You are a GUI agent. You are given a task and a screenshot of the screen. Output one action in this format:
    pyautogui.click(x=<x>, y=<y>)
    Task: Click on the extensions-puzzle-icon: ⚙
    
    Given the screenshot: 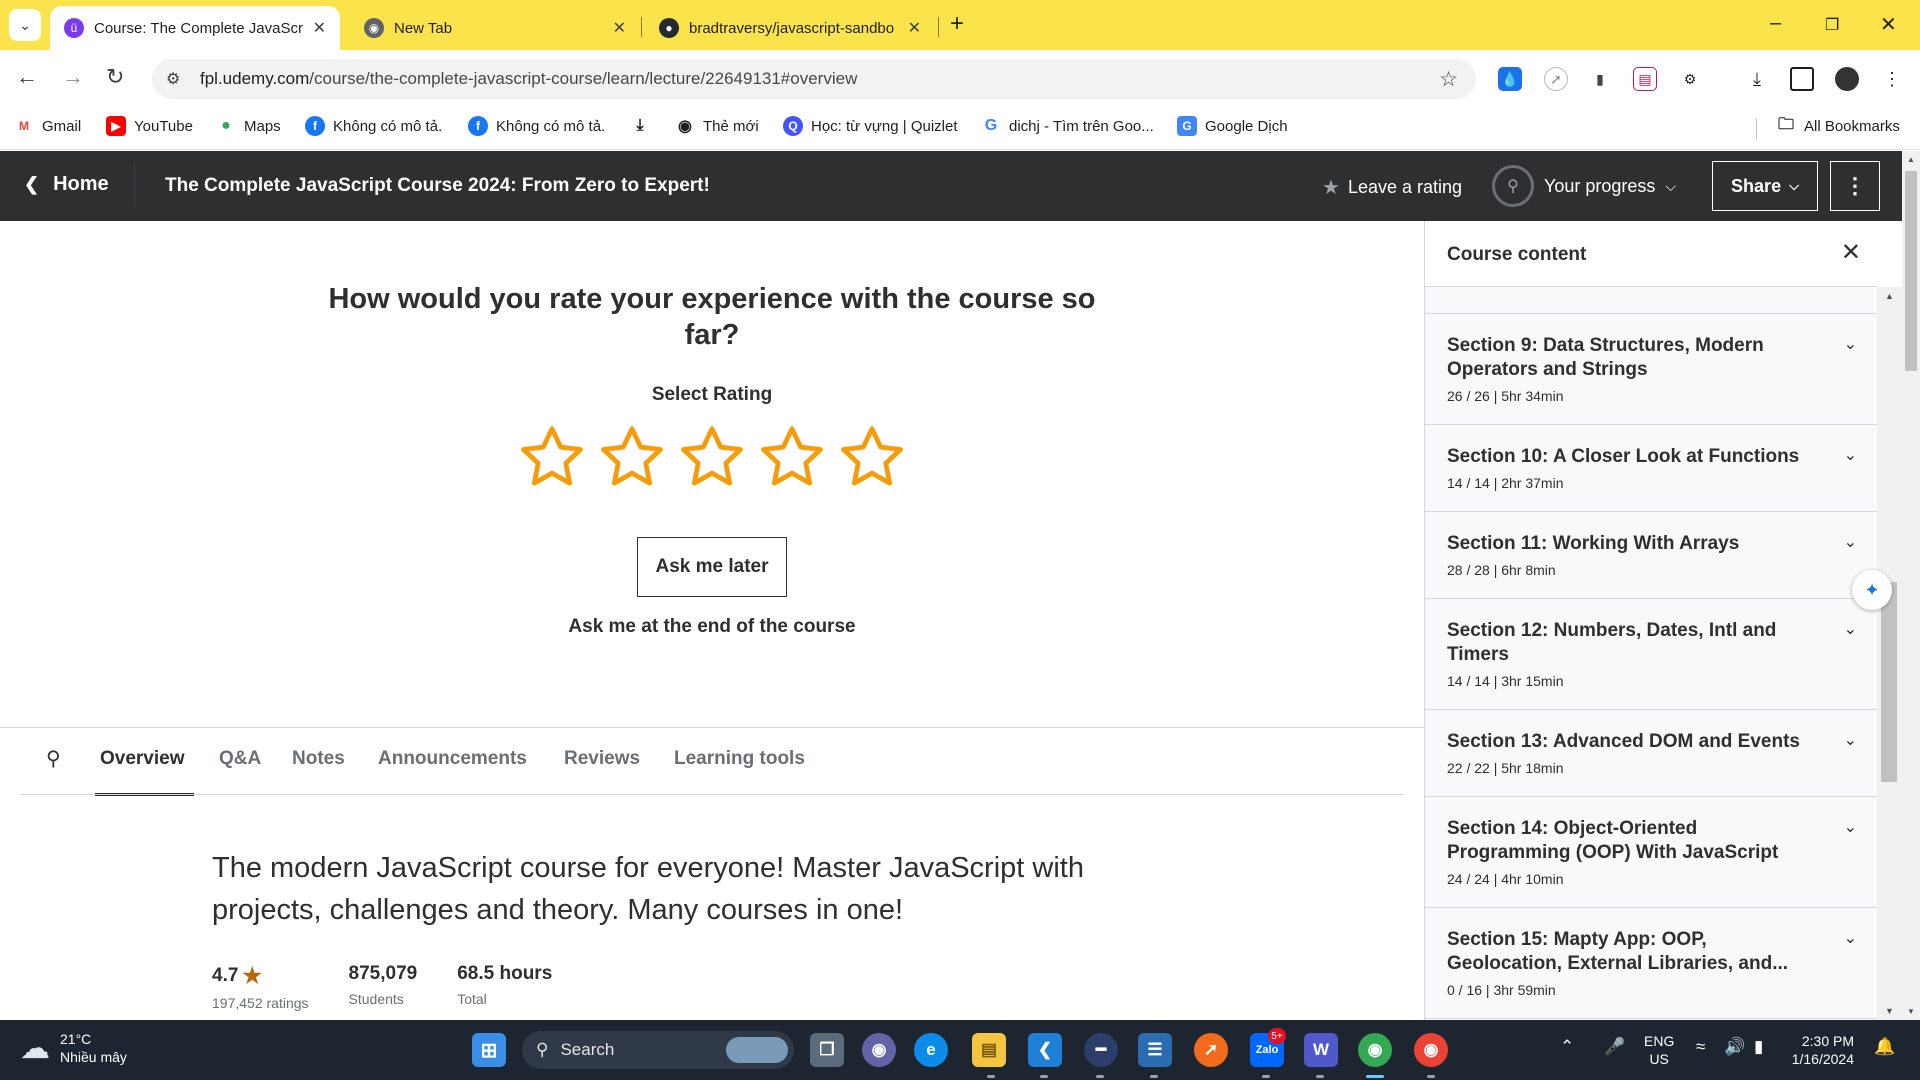 What is the action you would take?
    pyautogui.click(x=1690, y=79)
    